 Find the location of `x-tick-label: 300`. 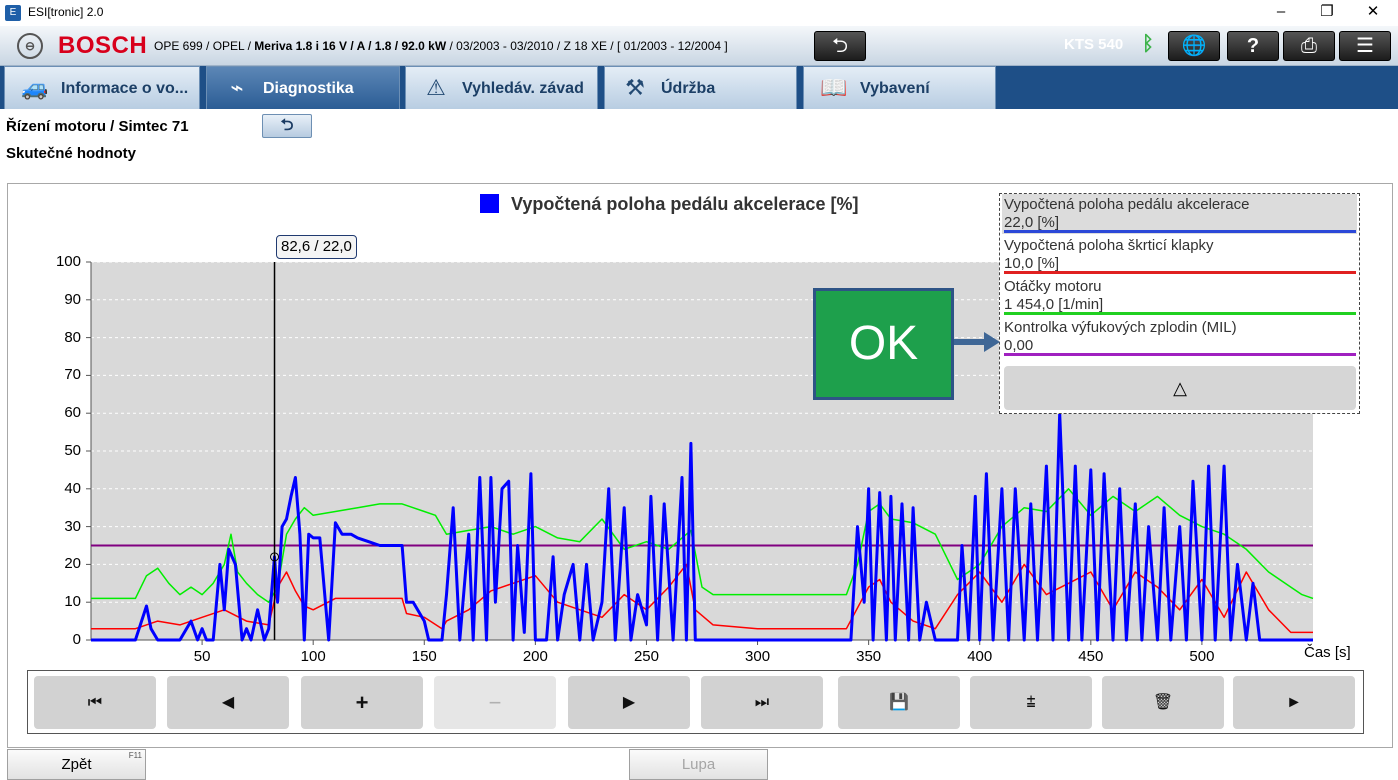

x-tick-label: 300 is located at coordinates (758, 656).